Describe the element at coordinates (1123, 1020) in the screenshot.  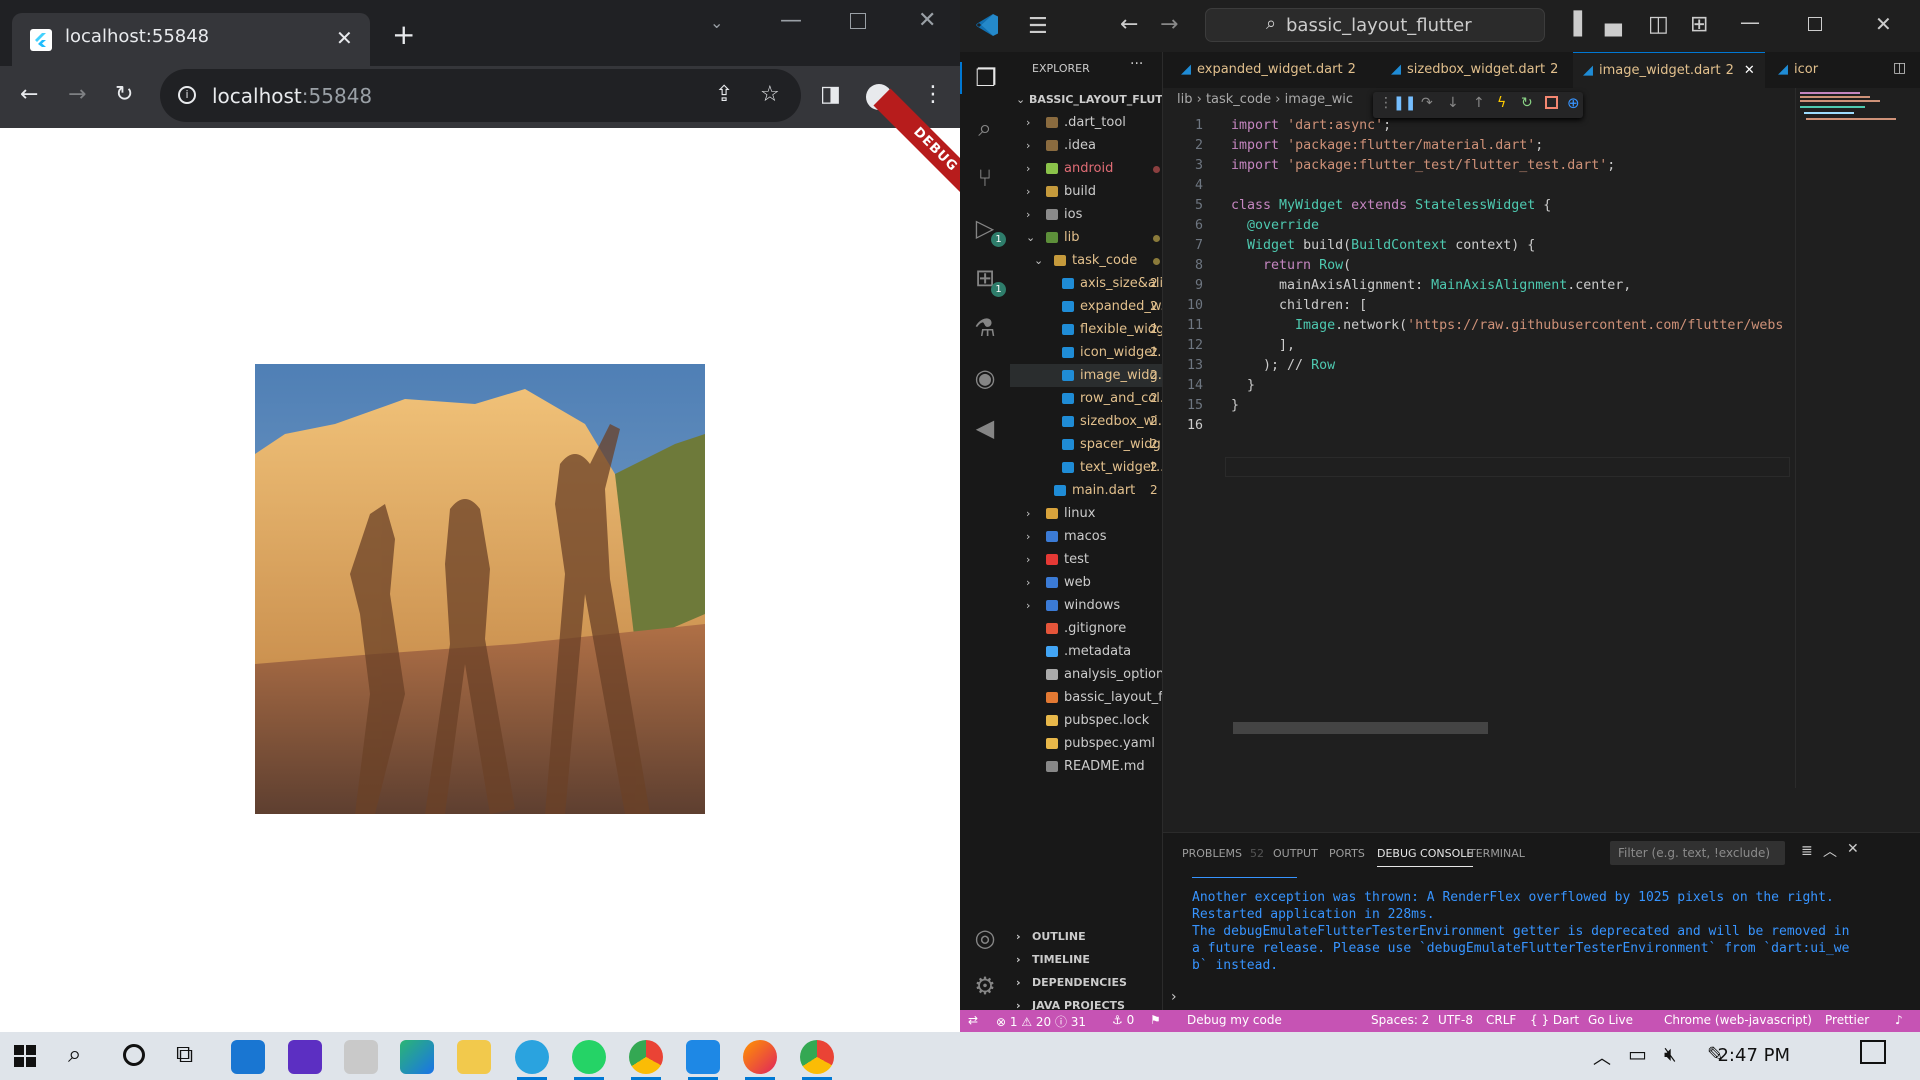
I see `ports-status: ⚓ 0` at that location.